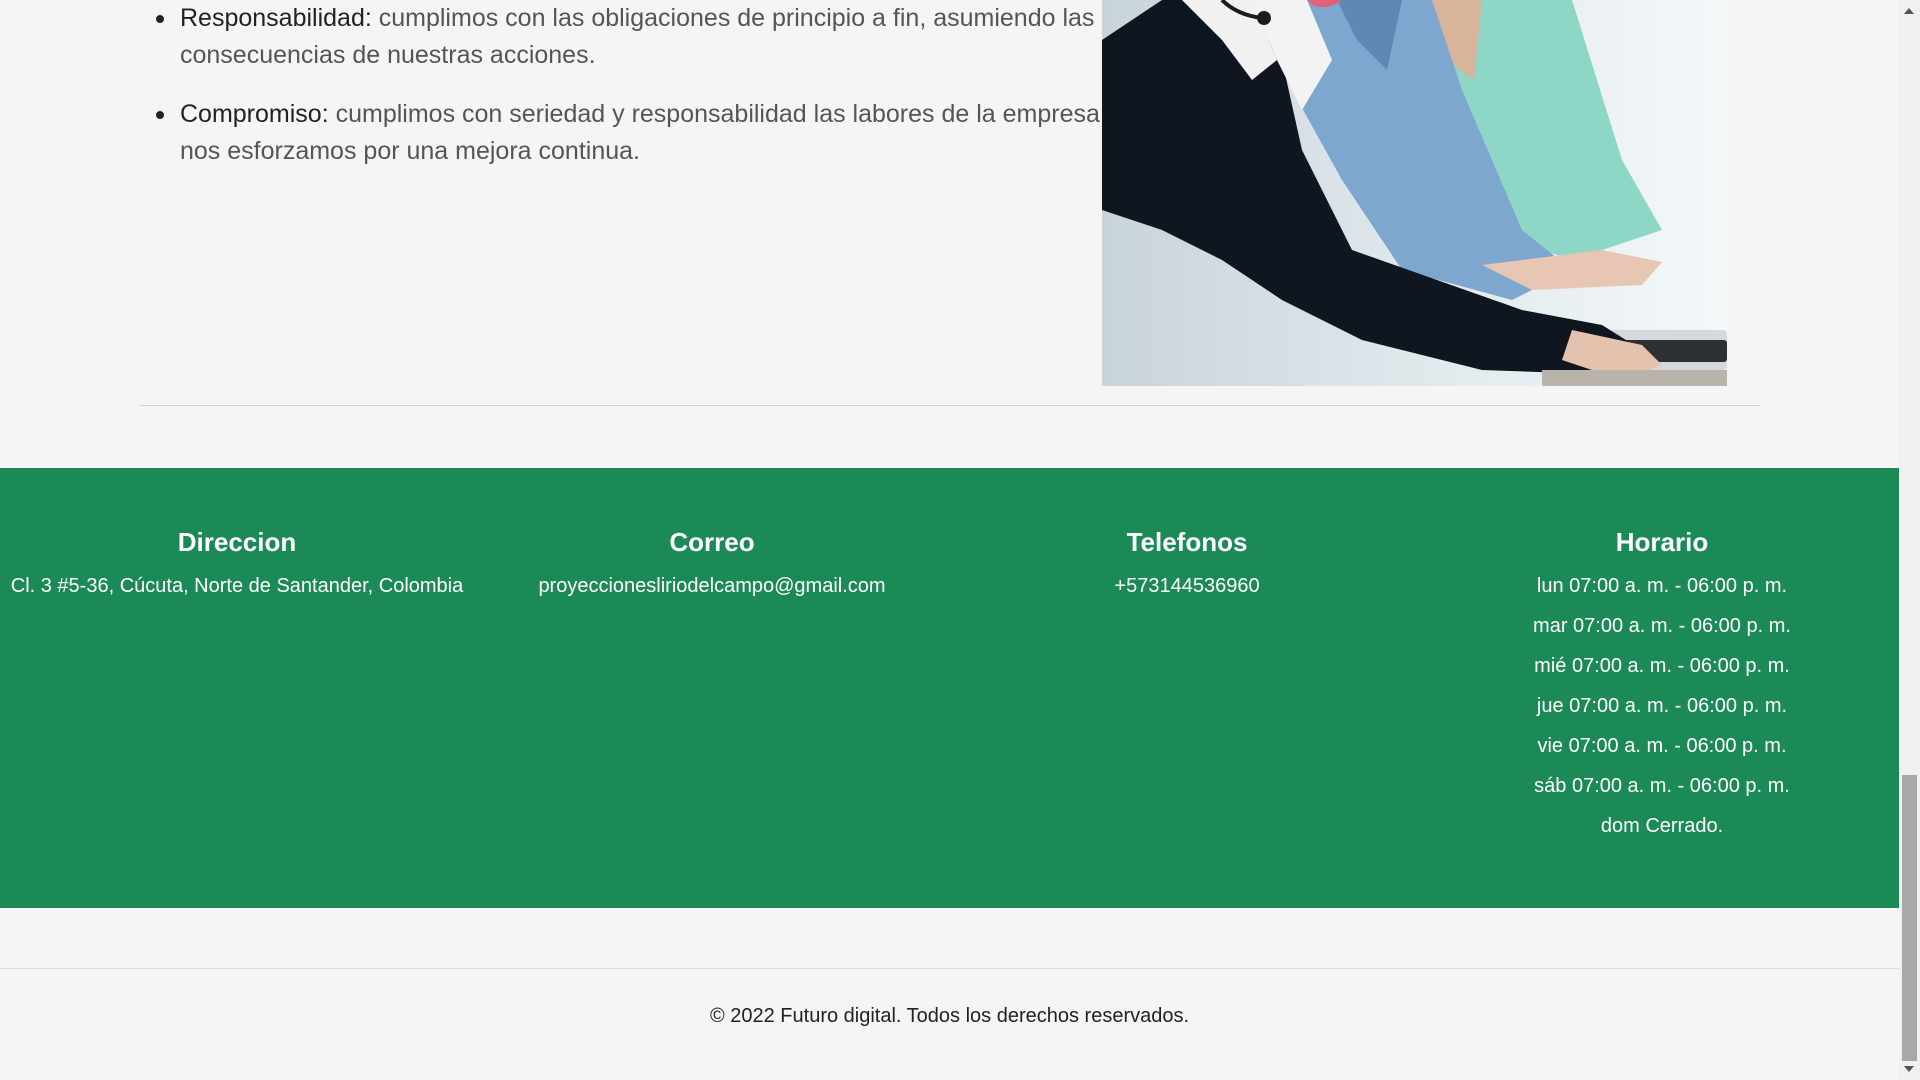 The height and width of the screenshot is (1080, 1920). What do you see at coordinates (1662, 706) in the screenshot?
I see `schedule-day: jue 07:00 a. m. - 06:00 p. m.` at bounding box center [1662, 706].